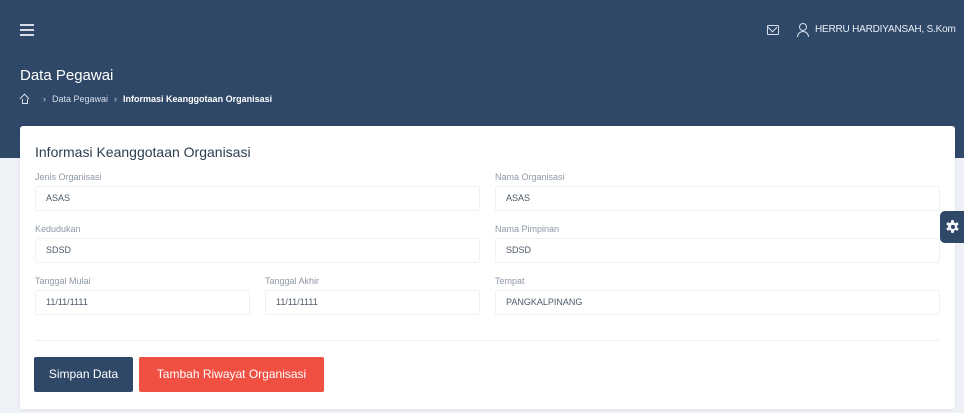 The width and height of the screenshot is (964, 413). Describe the element at coordinates (372, 302) in the screenshot. I see `tanggal-akhir-field: 11/11/1111` at that location.